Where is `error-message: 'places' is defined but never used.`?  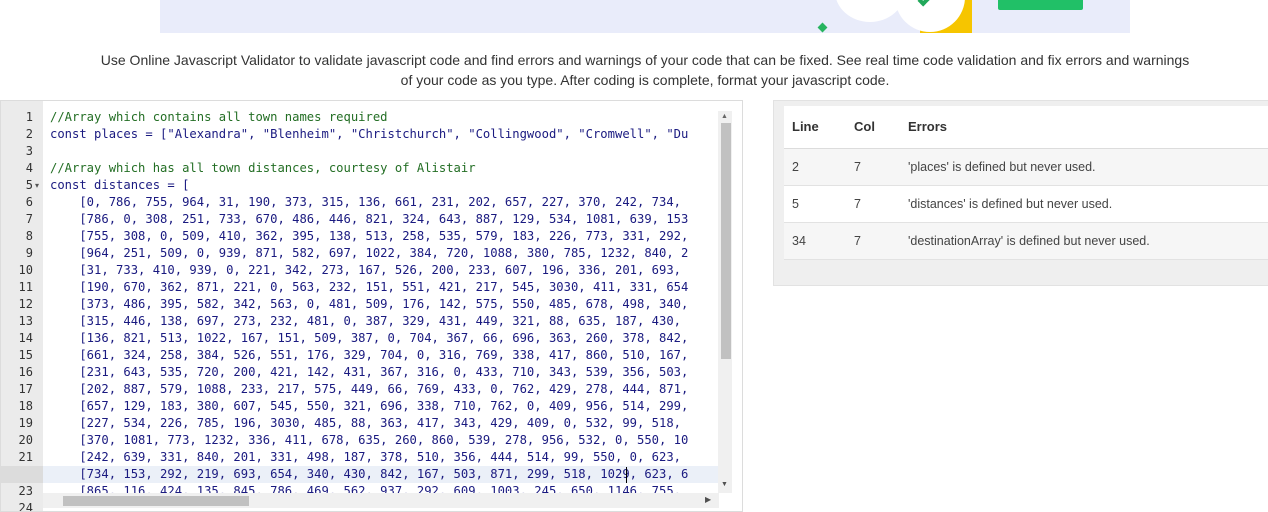
error-message: 'places' is defined but never used. is located at coordinates (1084, 167).